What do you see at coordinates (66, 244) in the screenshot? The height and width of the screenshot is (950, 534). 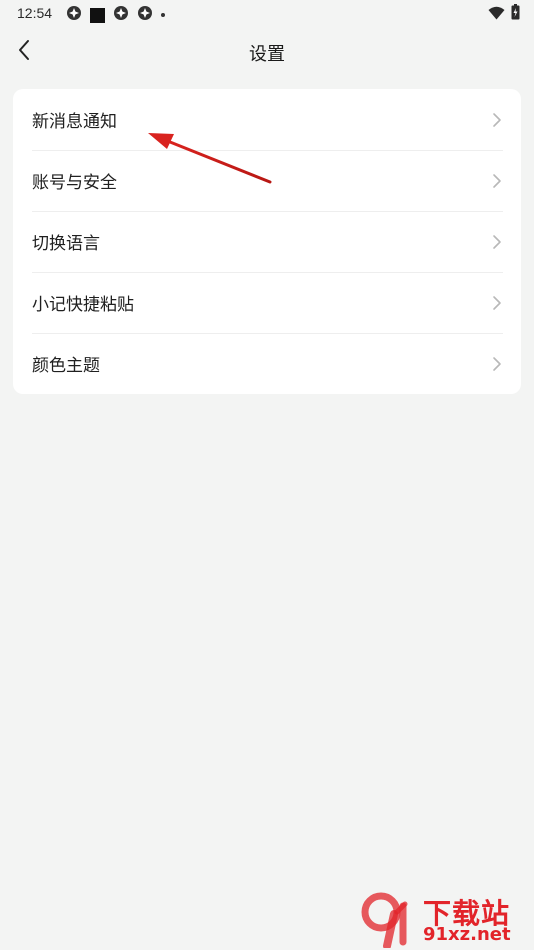 I see `settings-item-label: 切换语言` at bounding box center [66, 244].